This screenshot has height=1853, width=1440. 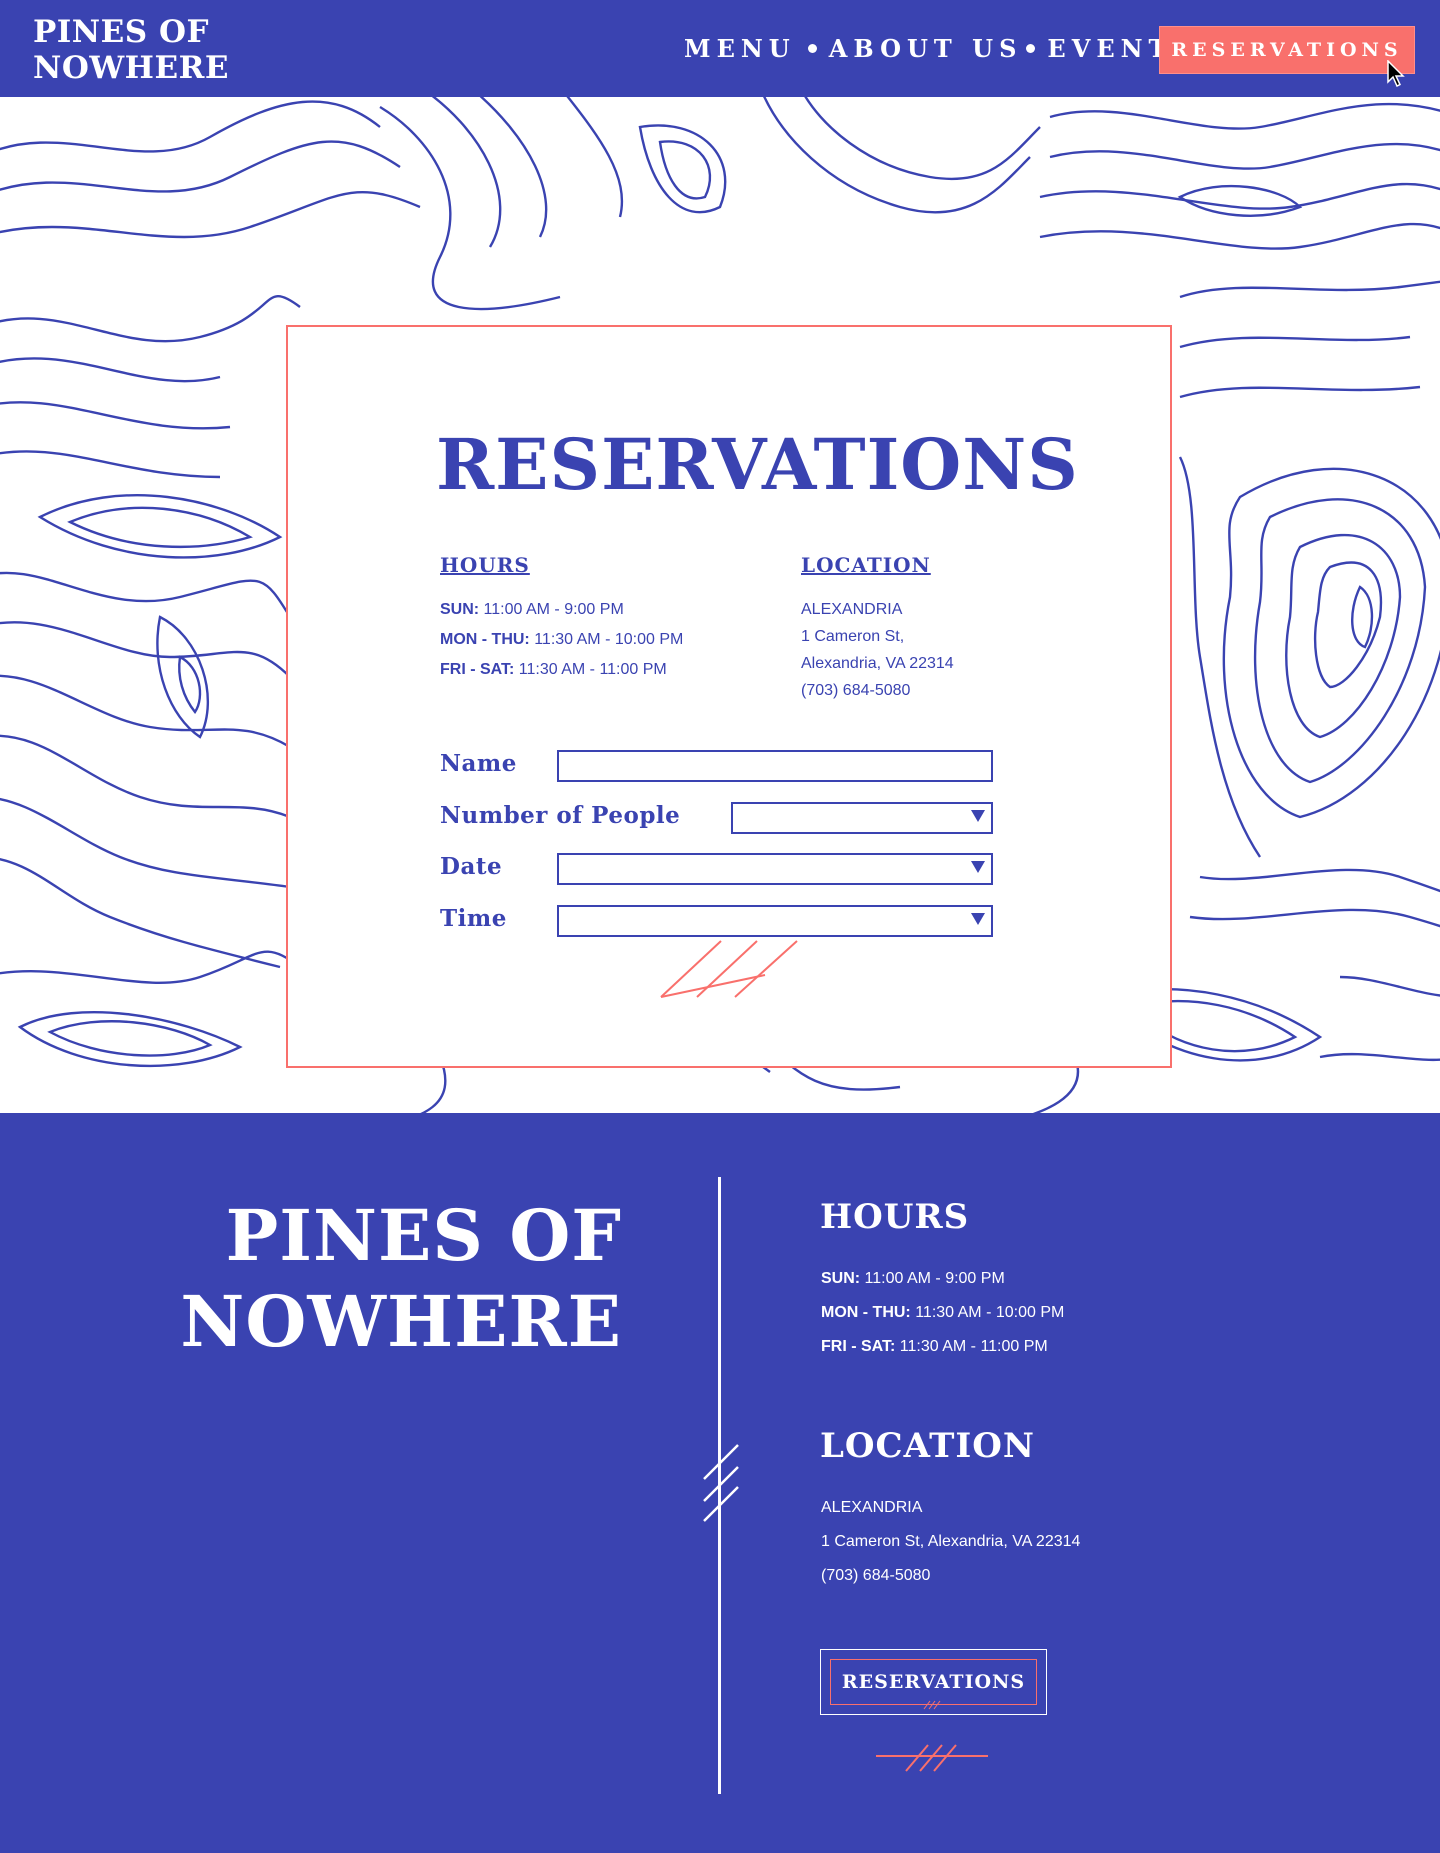 I want to click on location-heading: LOCATION, so click(x=866, y=565).